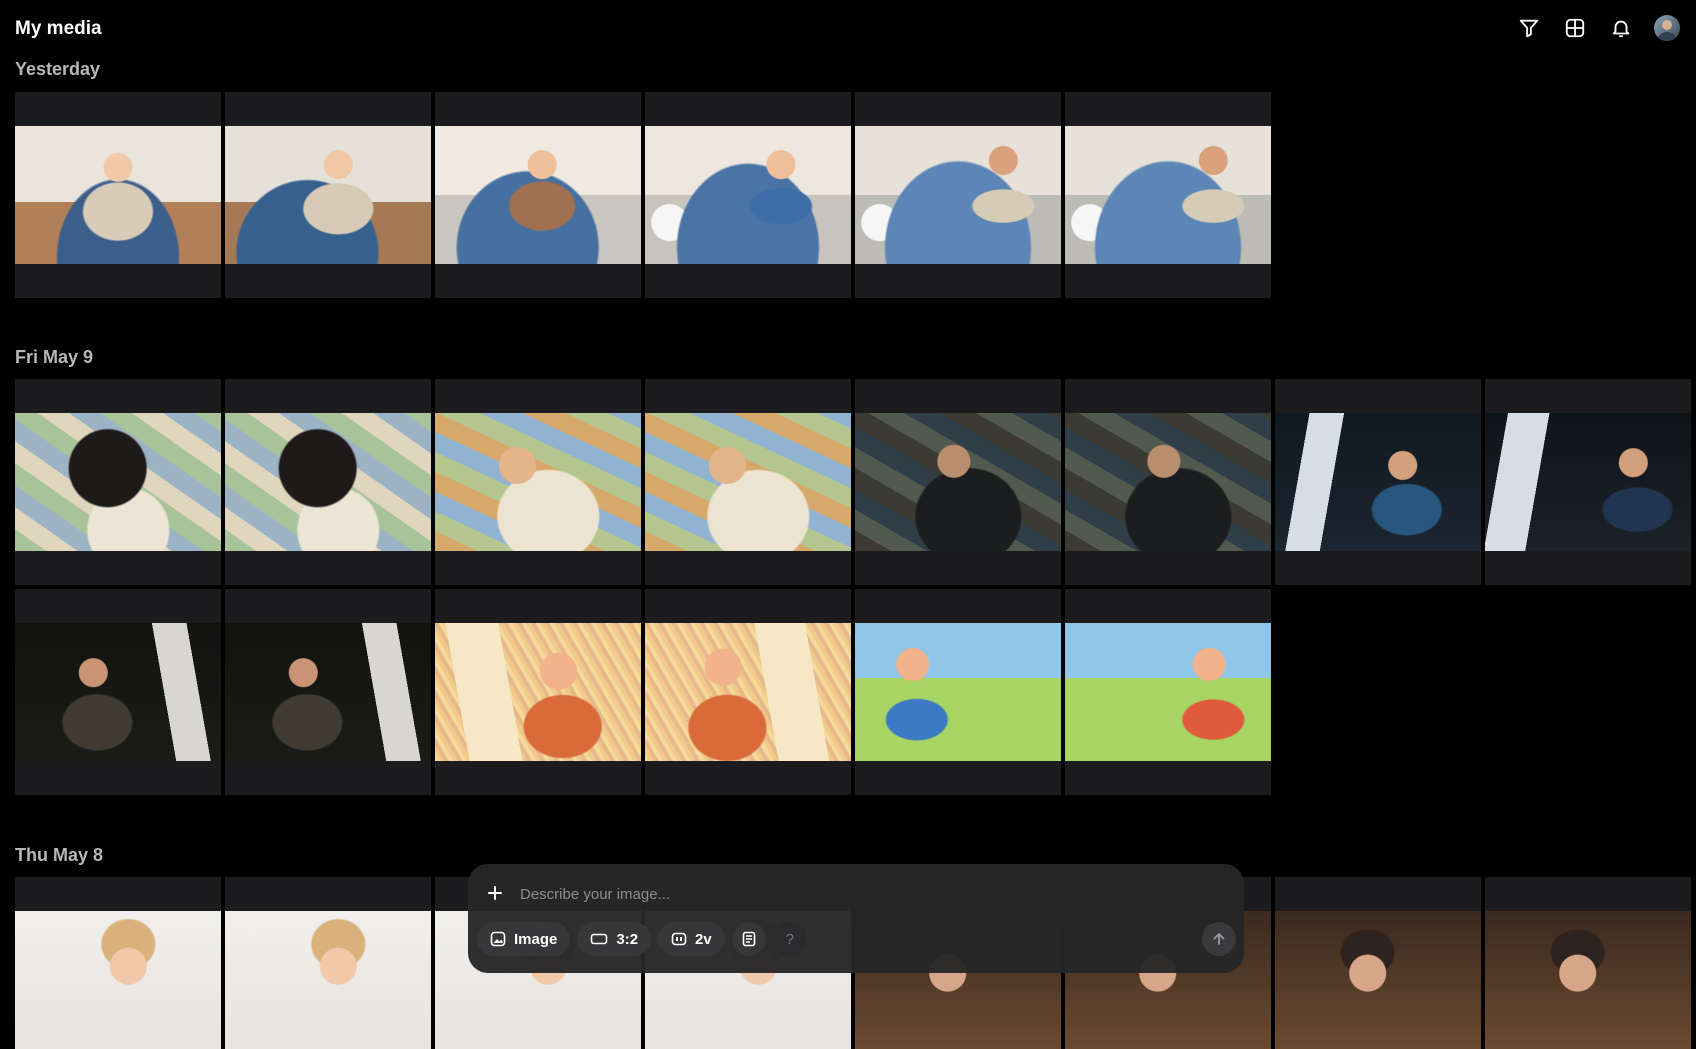 The width and height of the screenshot is (1696, 1049). What do you see at coordinates (691, 939) in the screenshot?
I see `version-chip: 2v` at bounding box center [691, 939].